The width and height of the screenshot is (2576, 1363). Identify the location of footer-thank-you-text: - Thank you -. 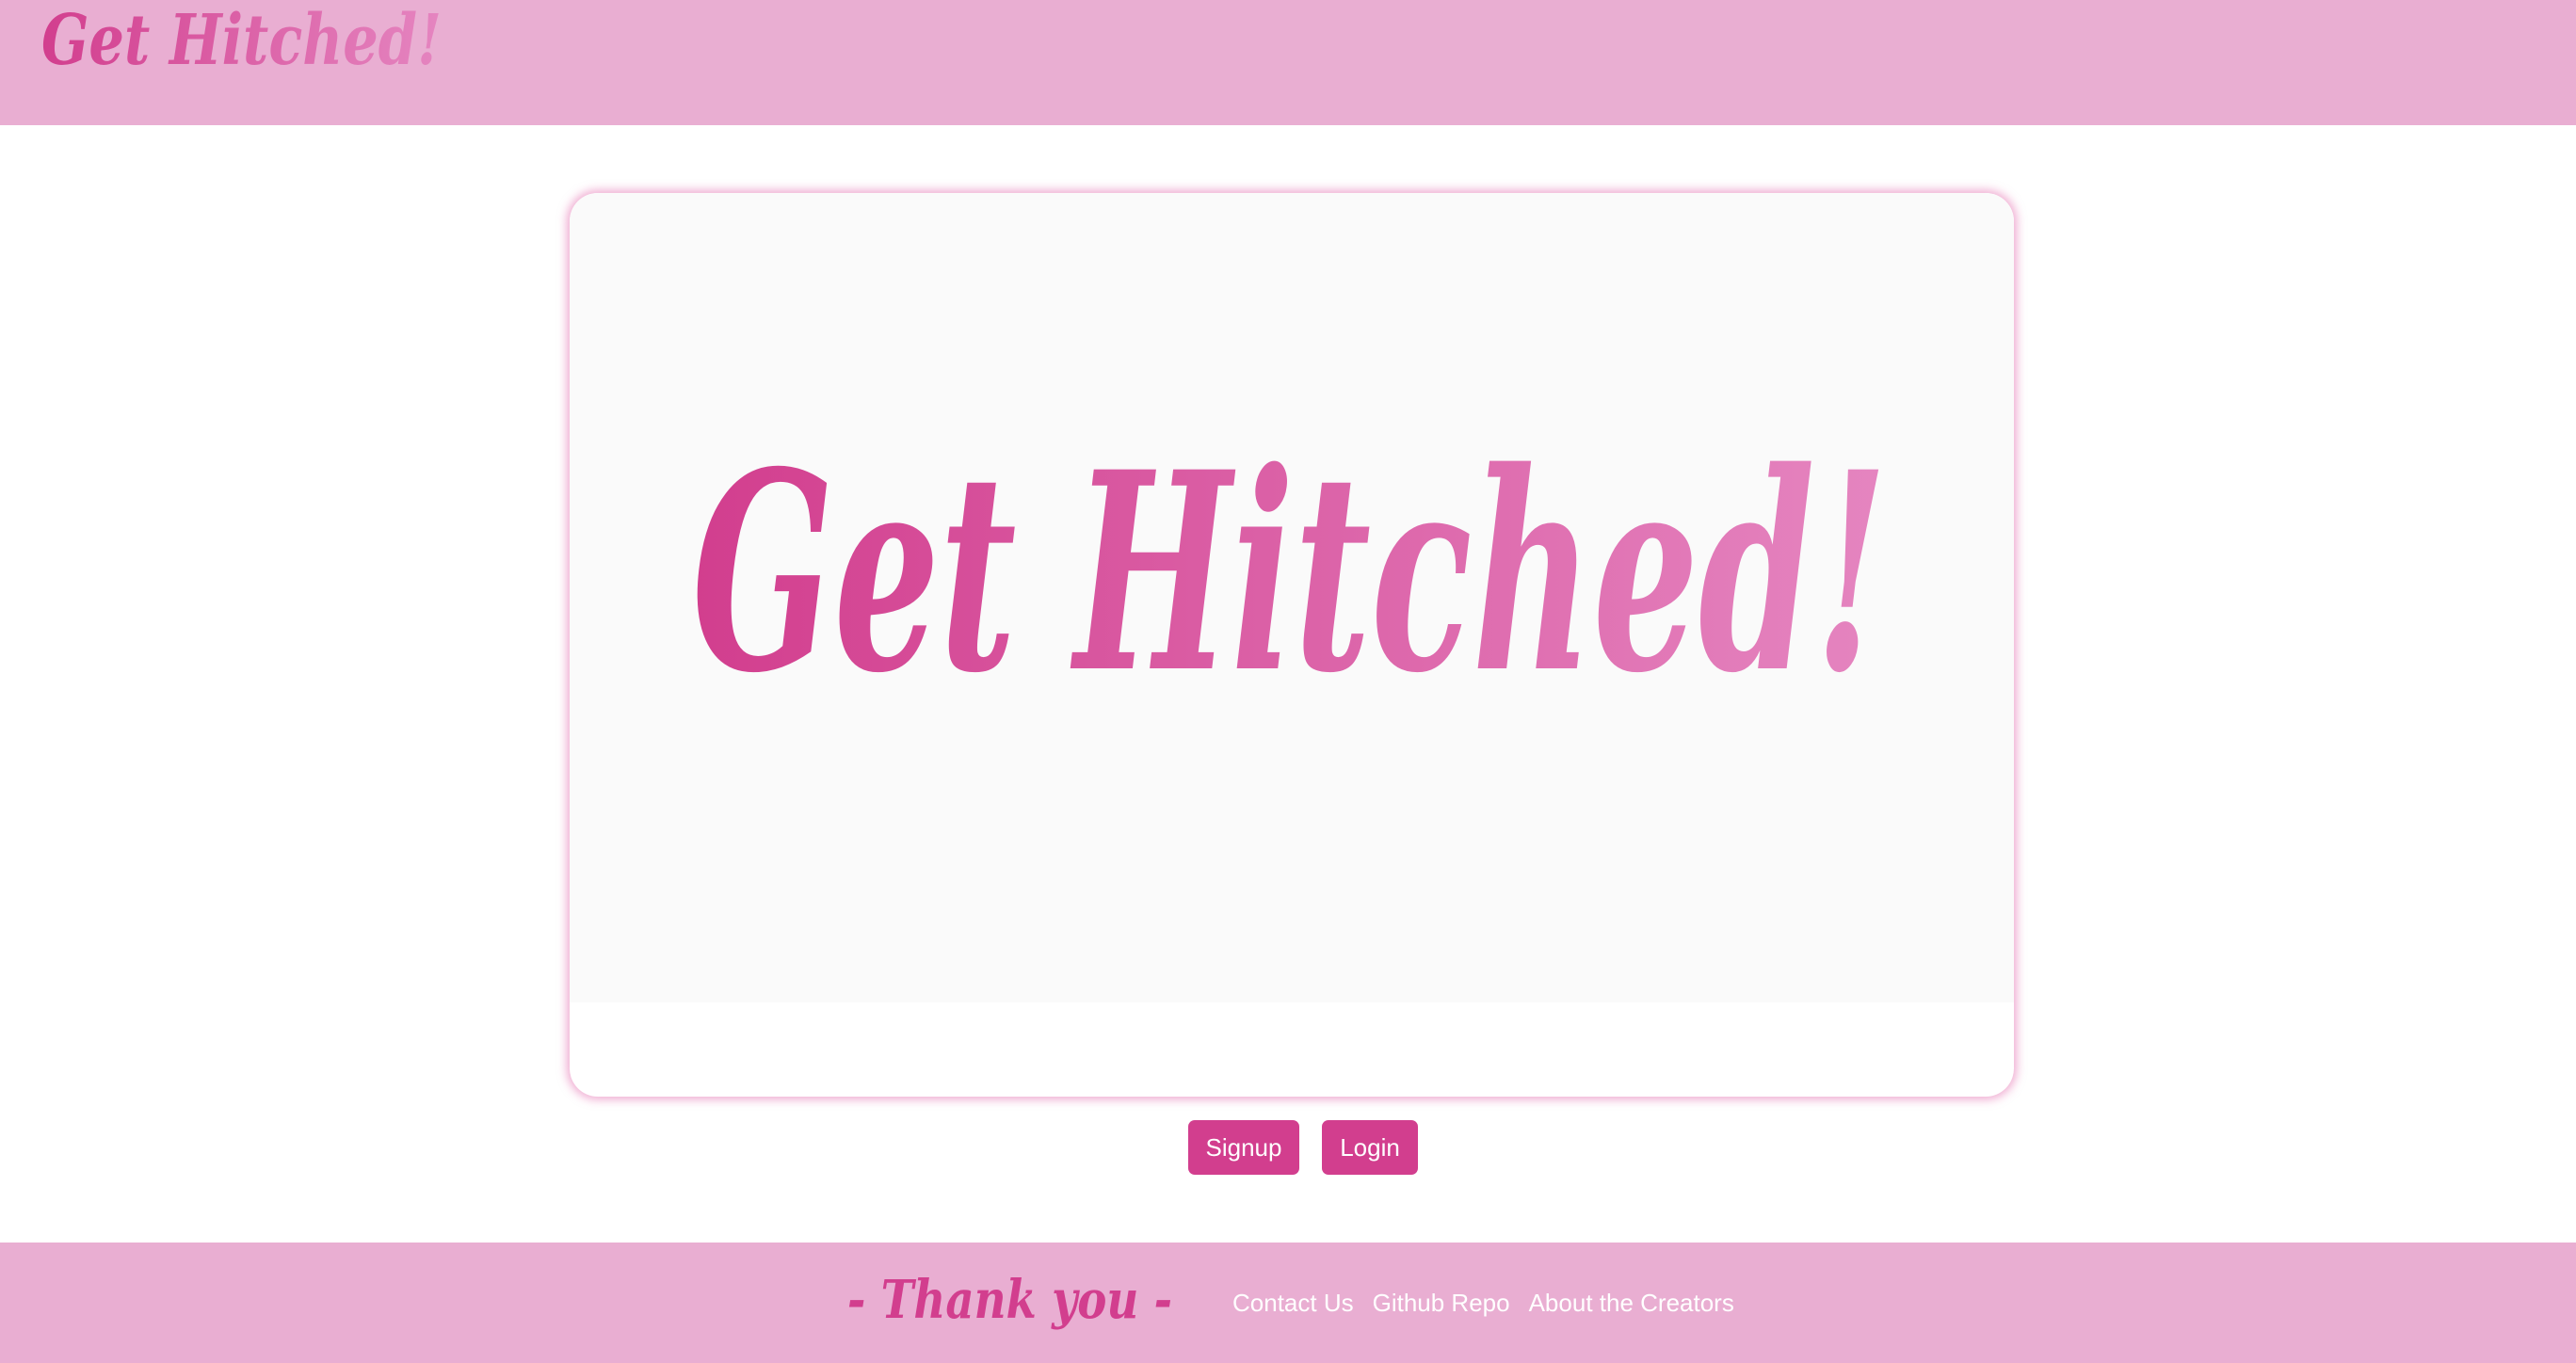
(1009, 1300).